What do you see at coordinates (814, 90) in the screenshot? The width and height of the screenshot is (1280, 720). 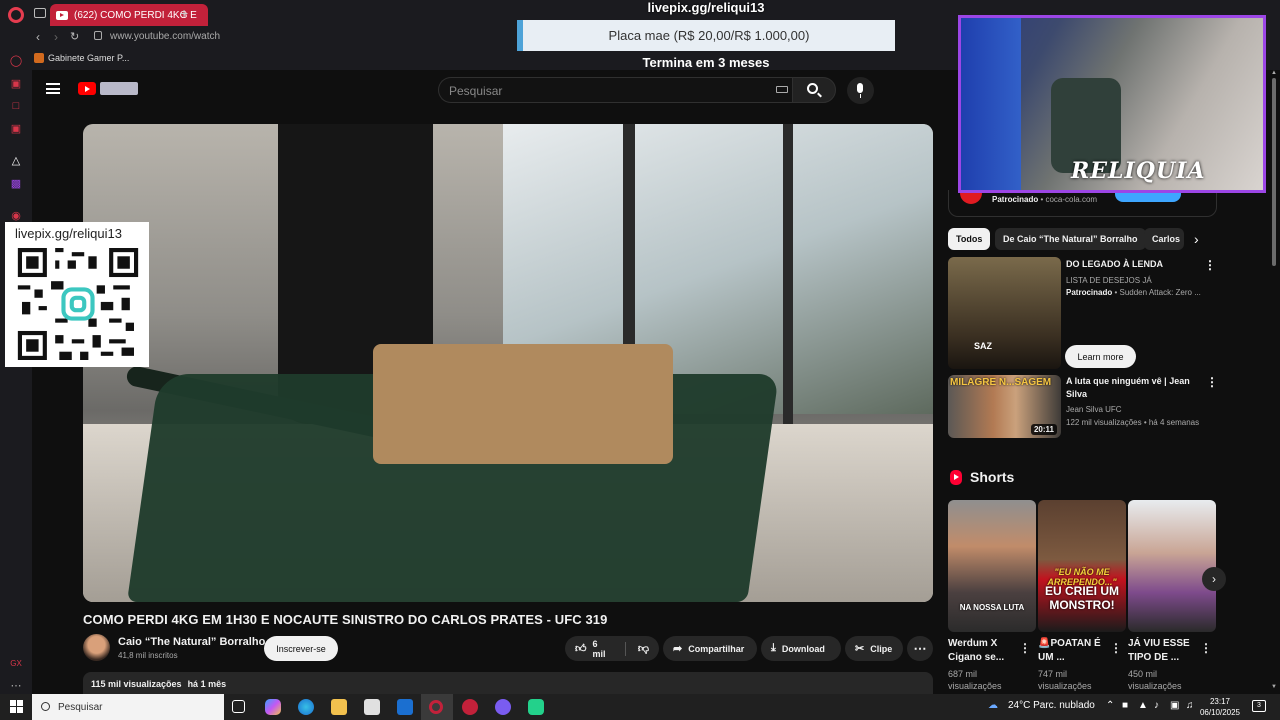 I see `search-button` at bounding box center [814, 90].